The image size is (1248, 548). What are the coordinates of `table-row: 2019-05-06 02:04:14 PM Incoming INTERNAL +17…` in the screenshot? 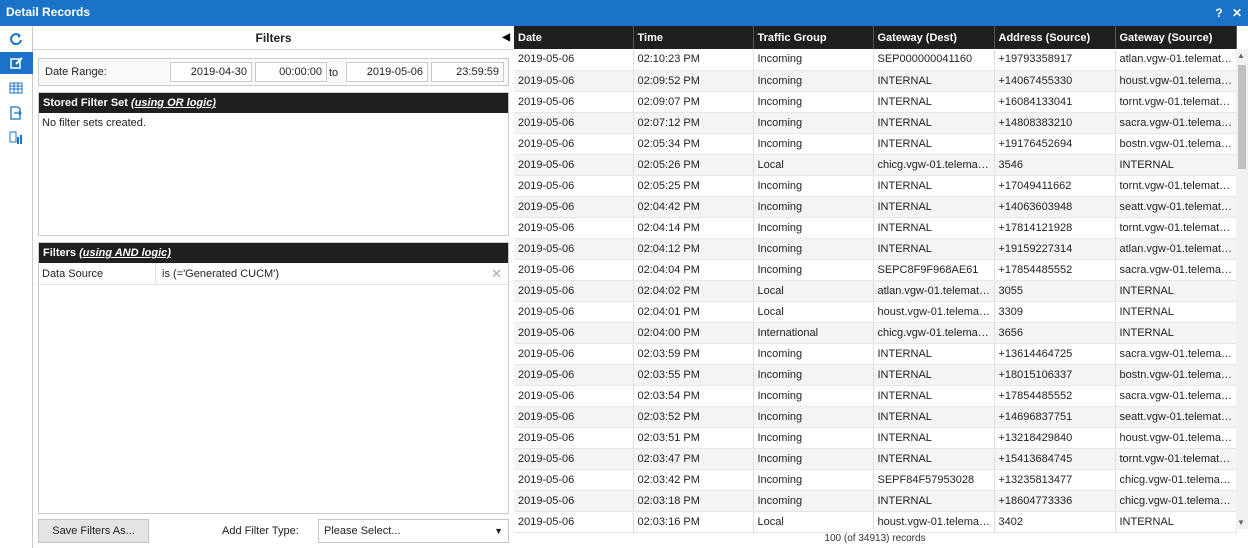 It's located at (875, 228).